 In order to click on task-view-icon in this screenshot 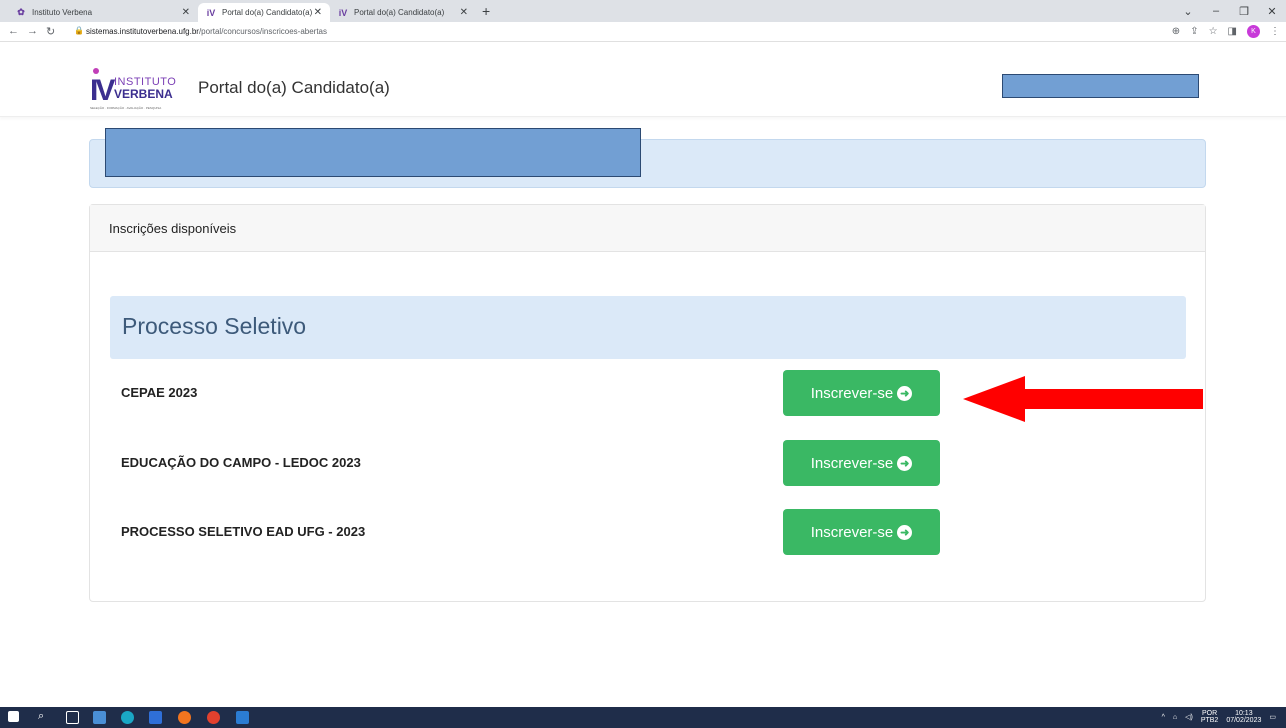, I will do `click(72, 717)`.